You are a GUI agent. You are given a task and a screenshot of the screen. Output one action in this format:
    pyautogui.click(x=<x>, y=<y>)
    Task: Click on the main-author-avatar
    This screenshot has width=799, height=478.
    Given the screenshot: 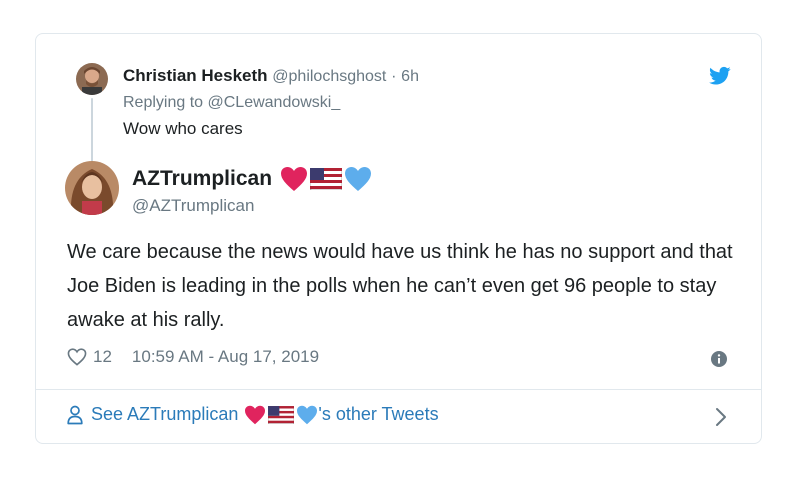 What is the action you would take?
    pyautogui.click(x=92, y=188)
    